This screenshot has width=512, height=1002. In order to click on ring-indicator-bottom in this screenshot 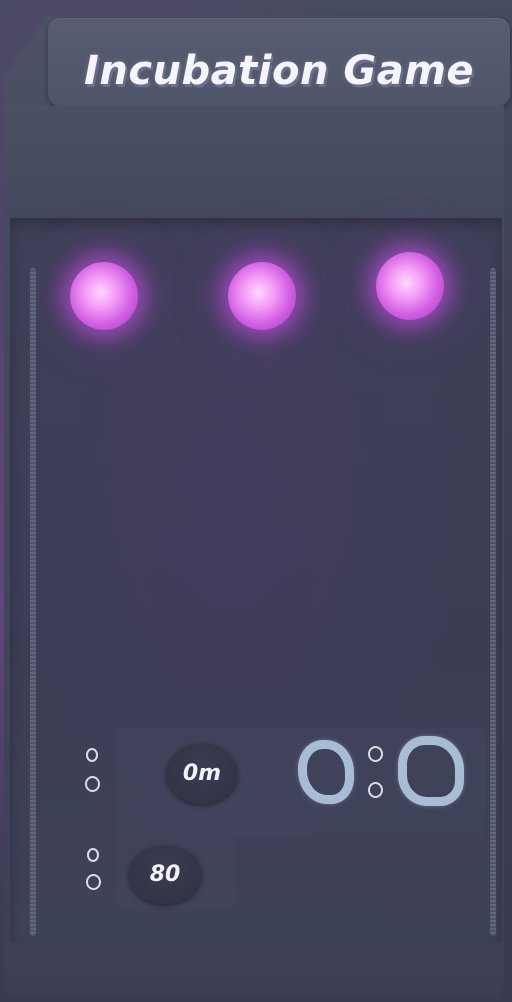, I will do `click(375, 790)`.